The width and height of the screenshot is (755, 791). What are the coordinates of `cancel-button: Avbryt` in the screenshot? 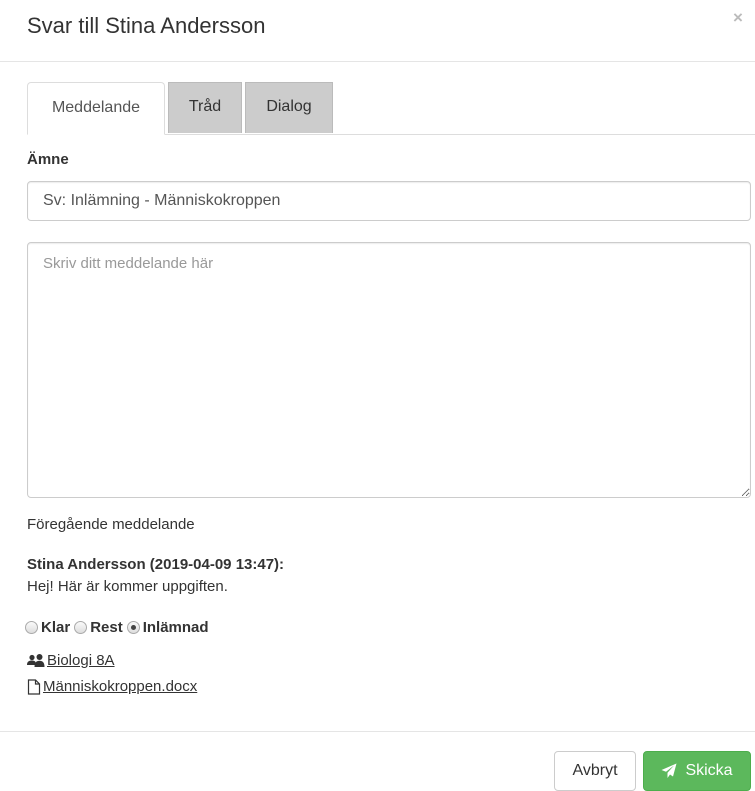 It's located at (595, 771).